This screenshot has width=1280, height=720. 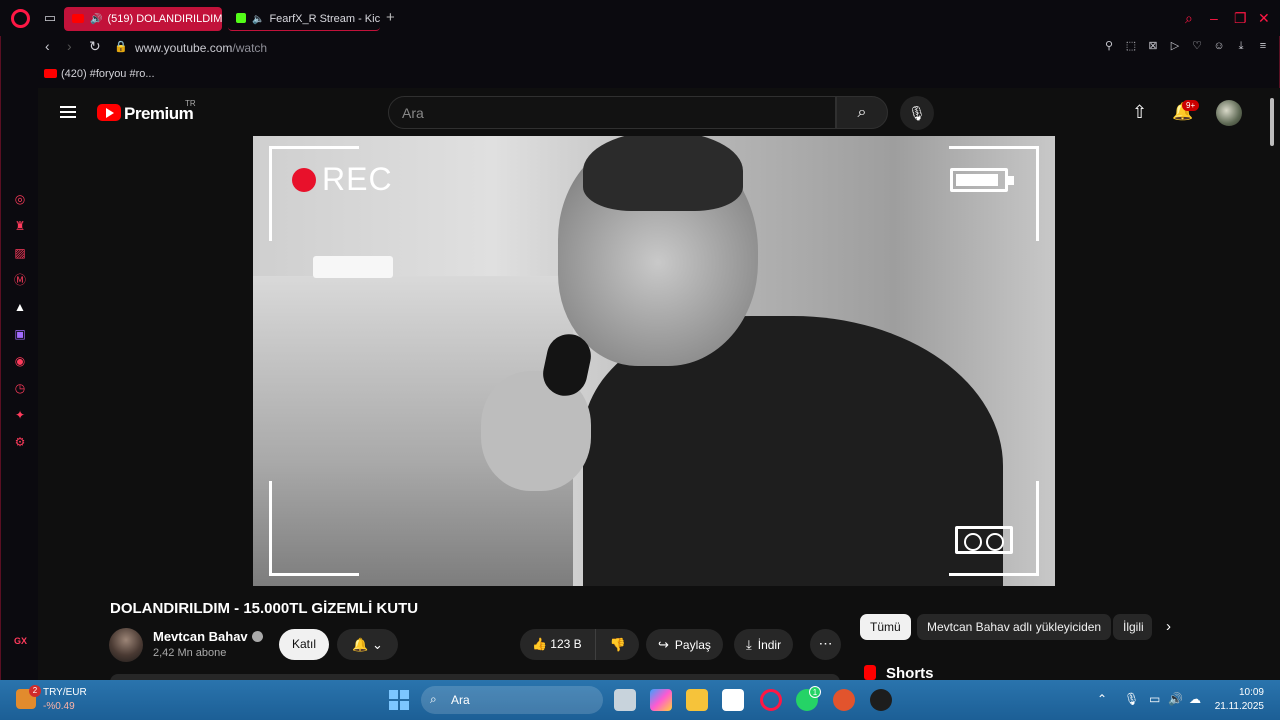 I want to click on bell-icon: 🔔, so click(x=360, y=644).